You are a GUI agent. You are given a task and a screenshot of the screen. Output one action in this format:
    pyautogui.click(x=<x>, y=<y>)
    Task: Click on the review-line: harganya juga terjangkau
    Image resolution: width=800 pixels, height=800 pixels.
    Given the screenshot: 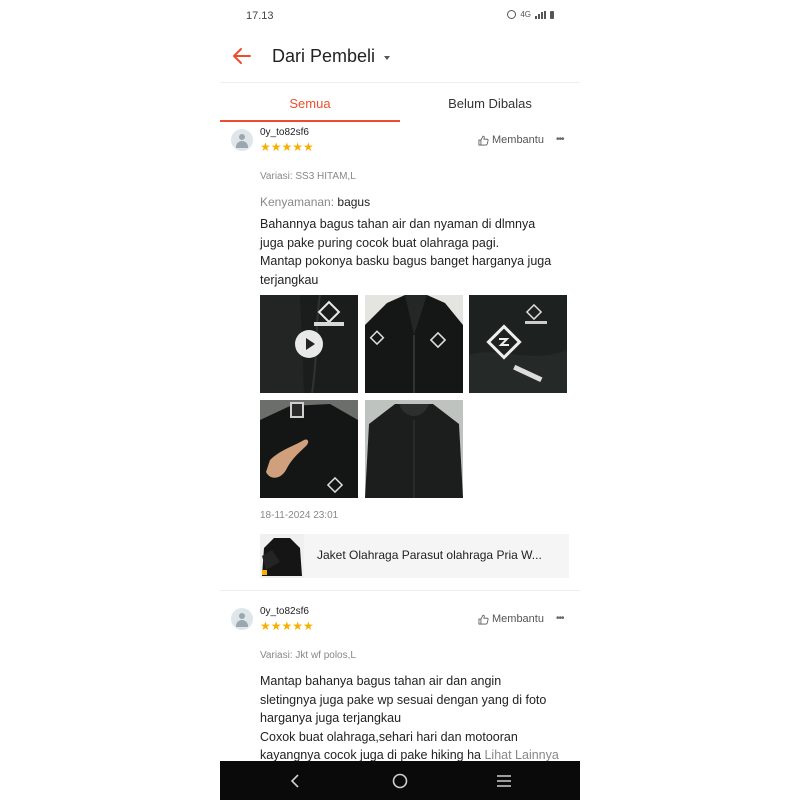 What is the action you would take?
    pyautogui.click(x=331, y=718)
    